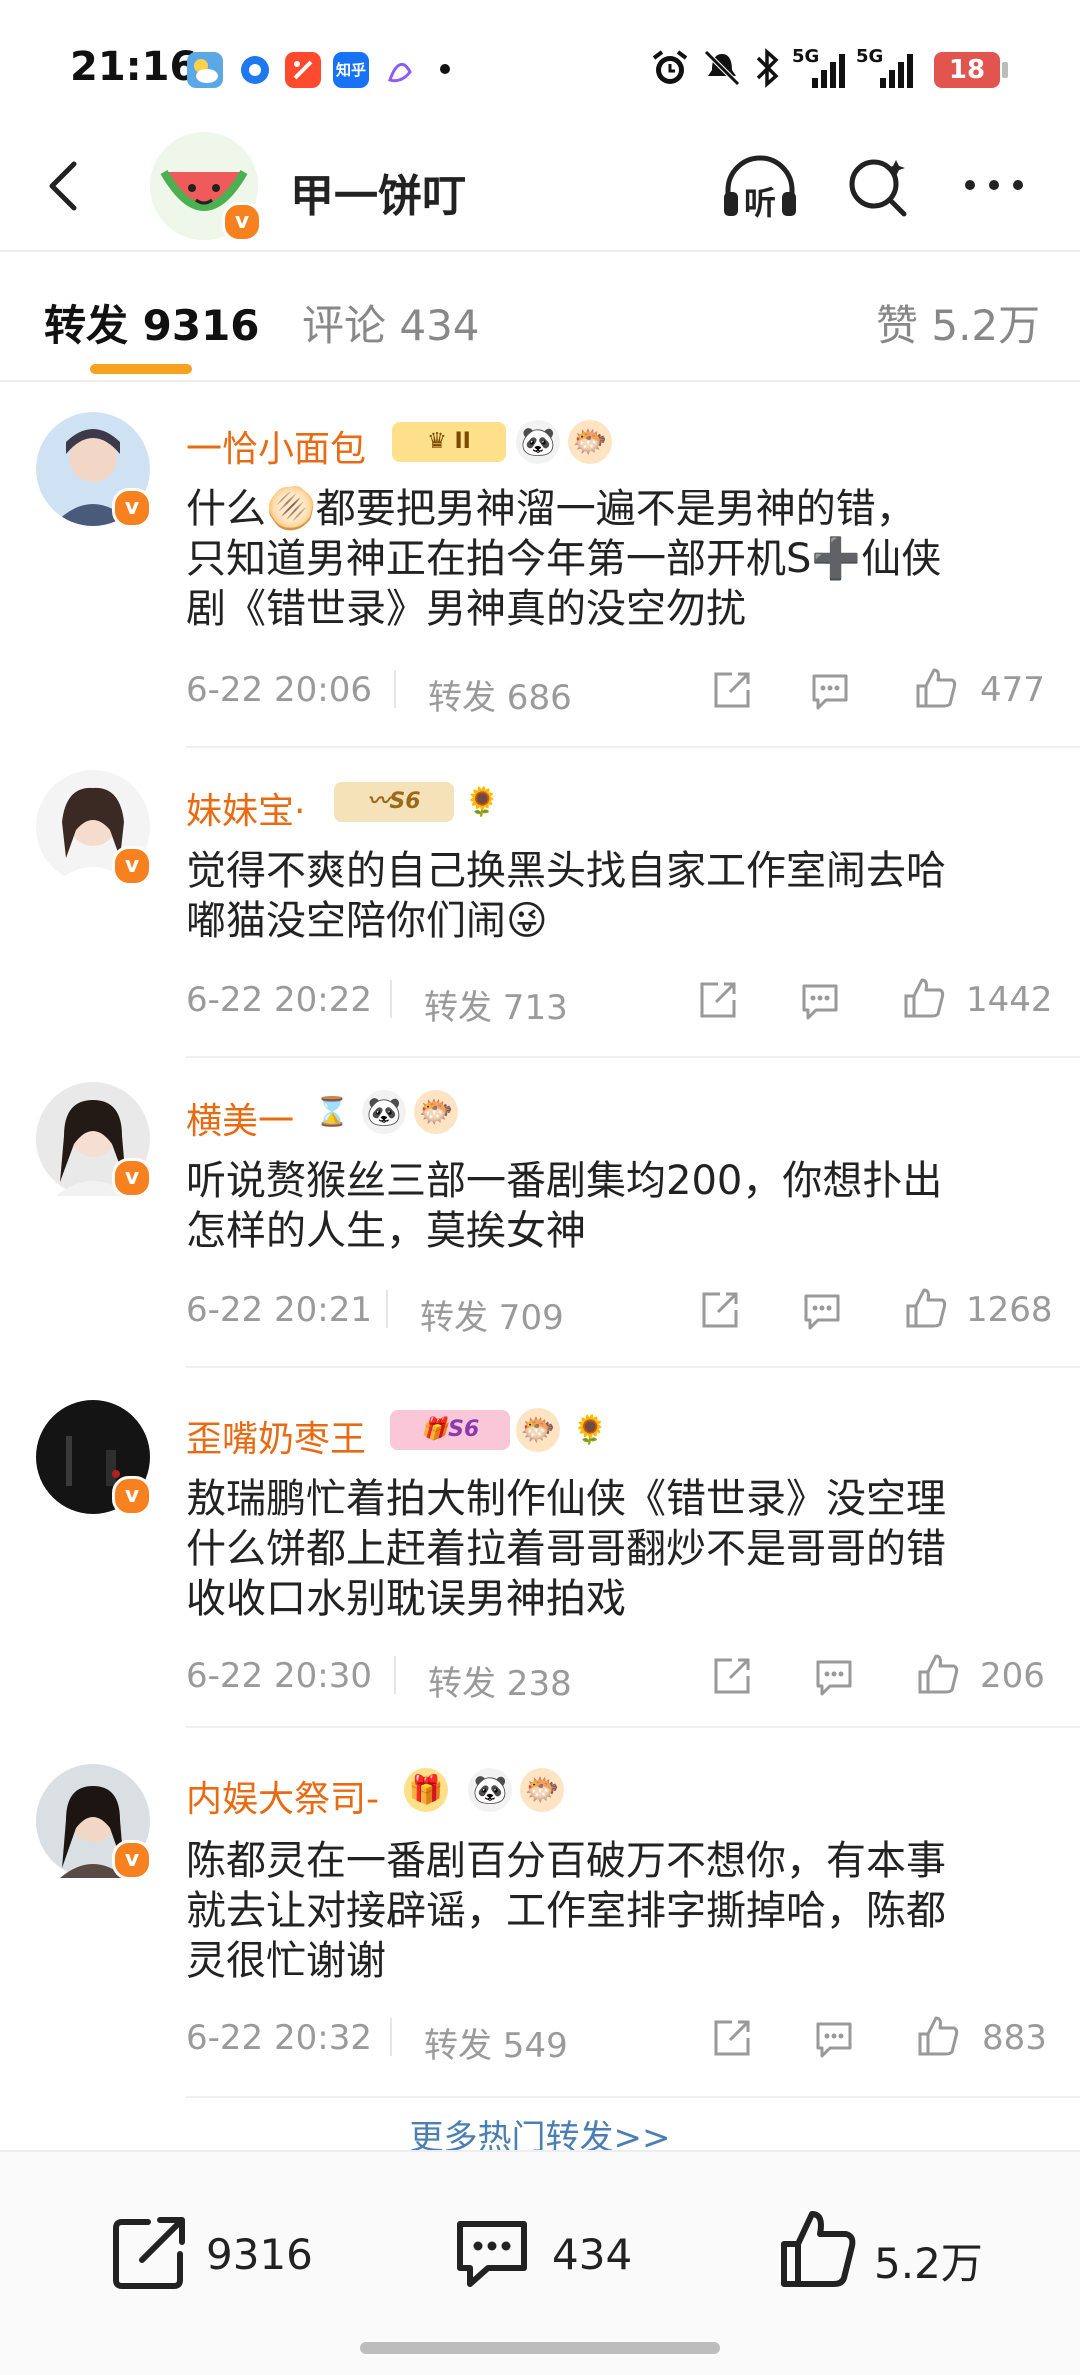  Describe the element at coordinates (592, 2254) in the screenshot. I see `comment-total: 434` at that location.